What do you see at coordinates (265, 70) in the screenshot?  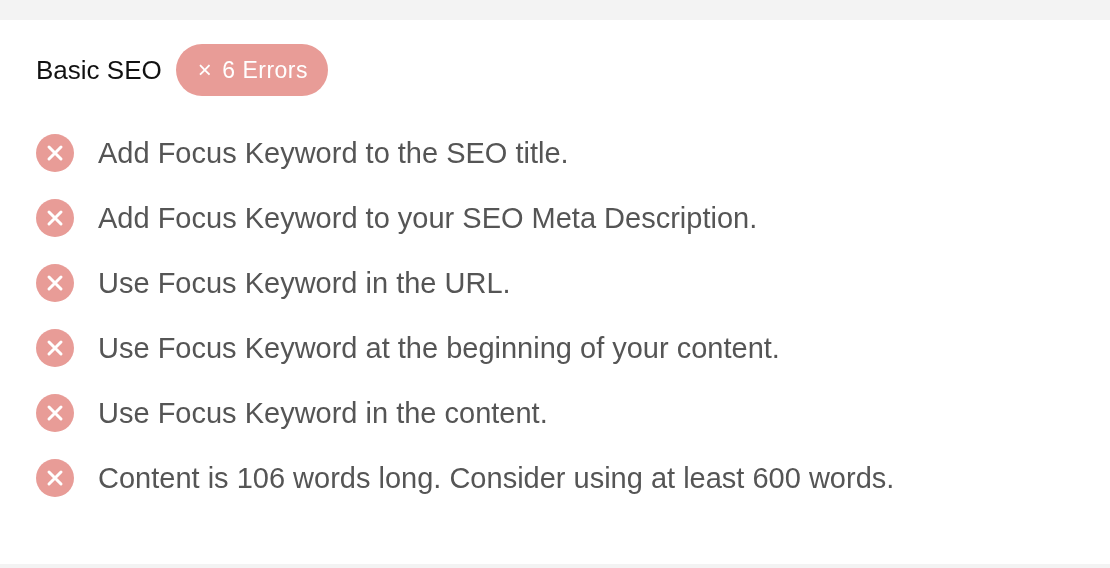 I see `error-count: 6 Errors` at bounding box center [265, 70].